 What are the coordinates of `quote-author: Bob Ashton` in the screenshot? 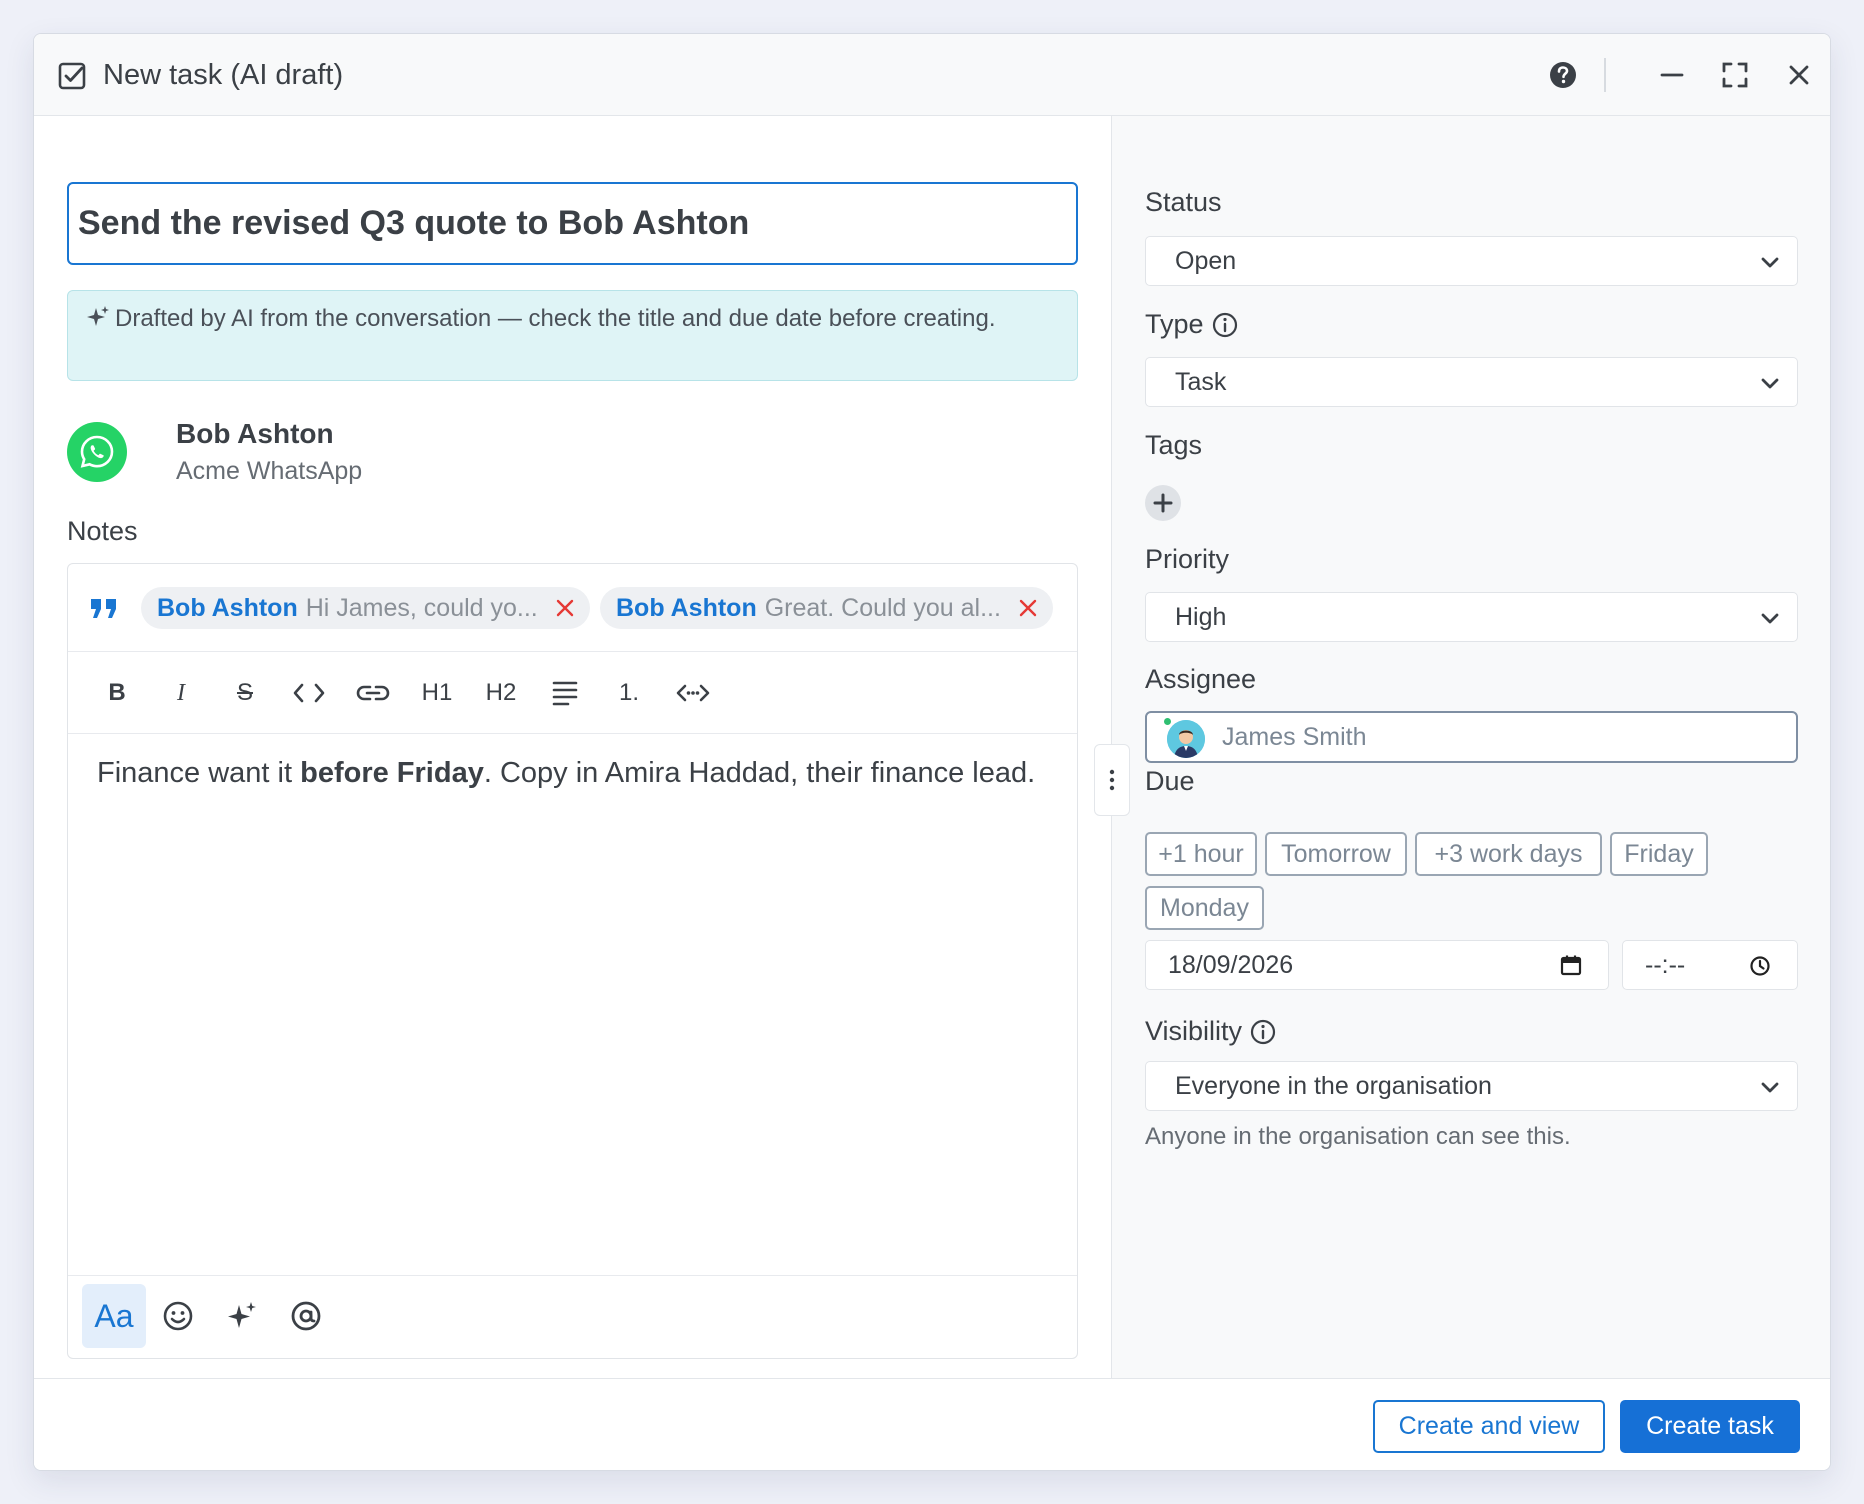 It's located at (686, 607).